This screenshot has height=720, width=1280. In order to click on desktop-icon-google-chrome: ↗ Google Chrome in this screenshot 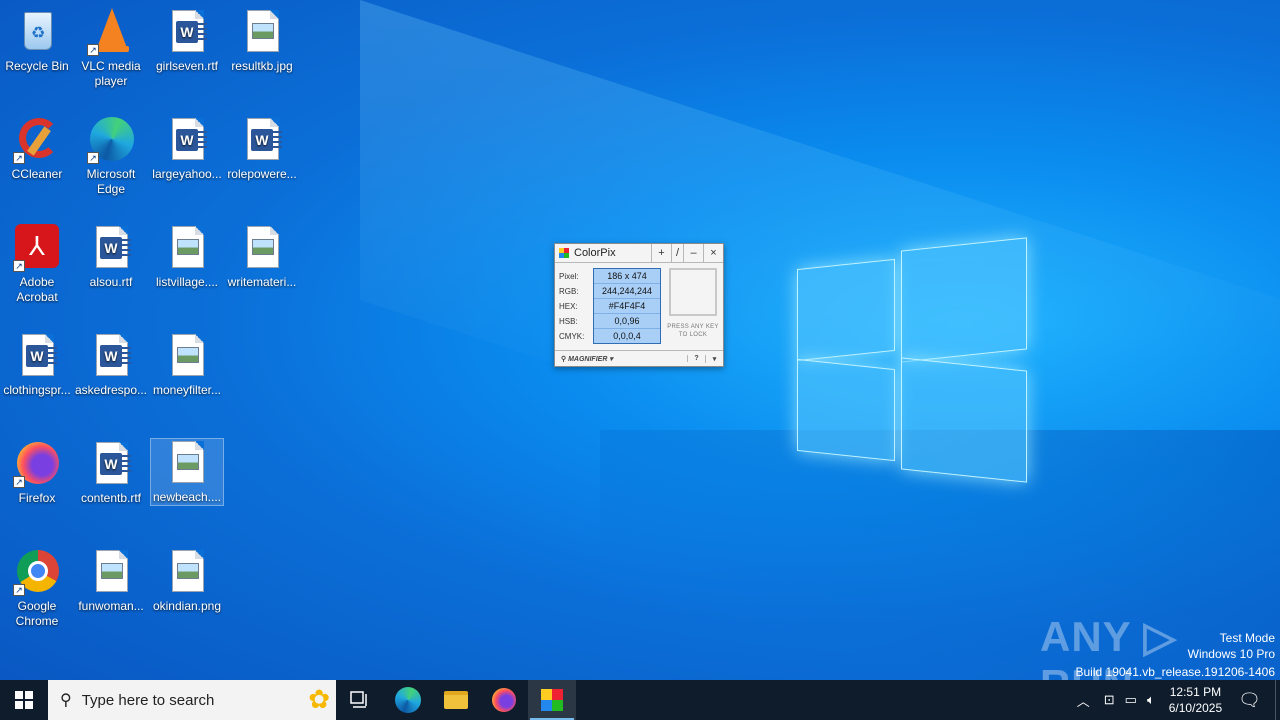, I will do `click(37, 588)`.